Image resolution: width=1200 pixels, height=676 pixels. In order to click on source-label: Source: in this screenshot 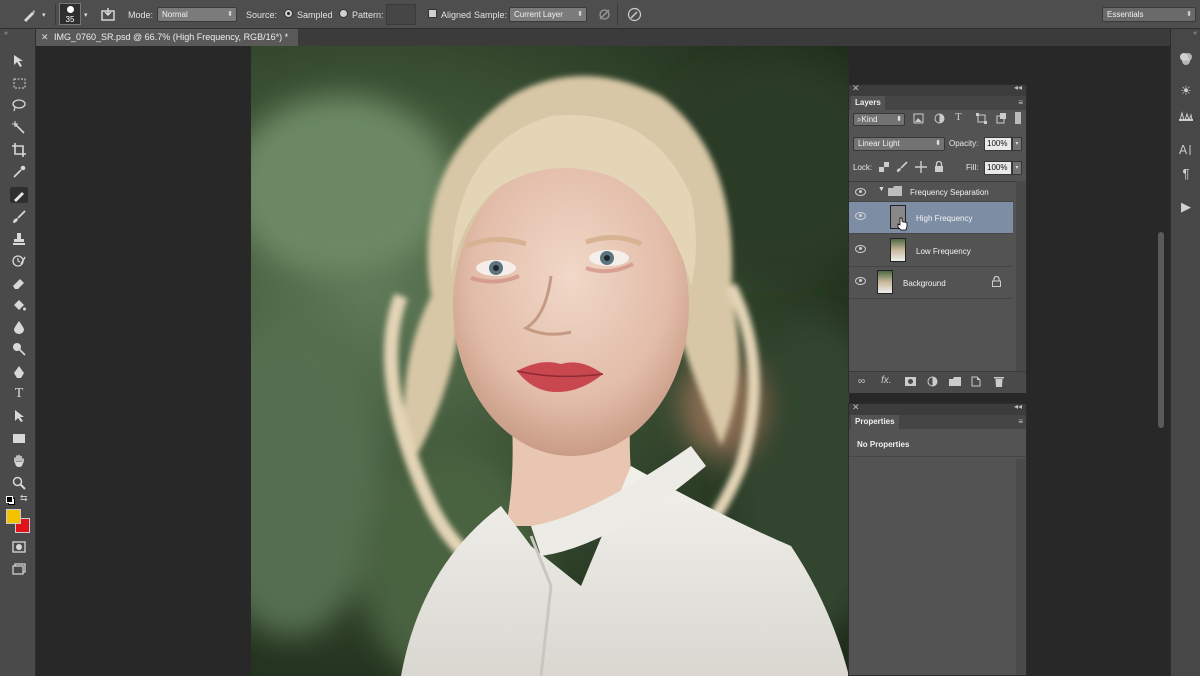, I will do `click(262, 14)`.